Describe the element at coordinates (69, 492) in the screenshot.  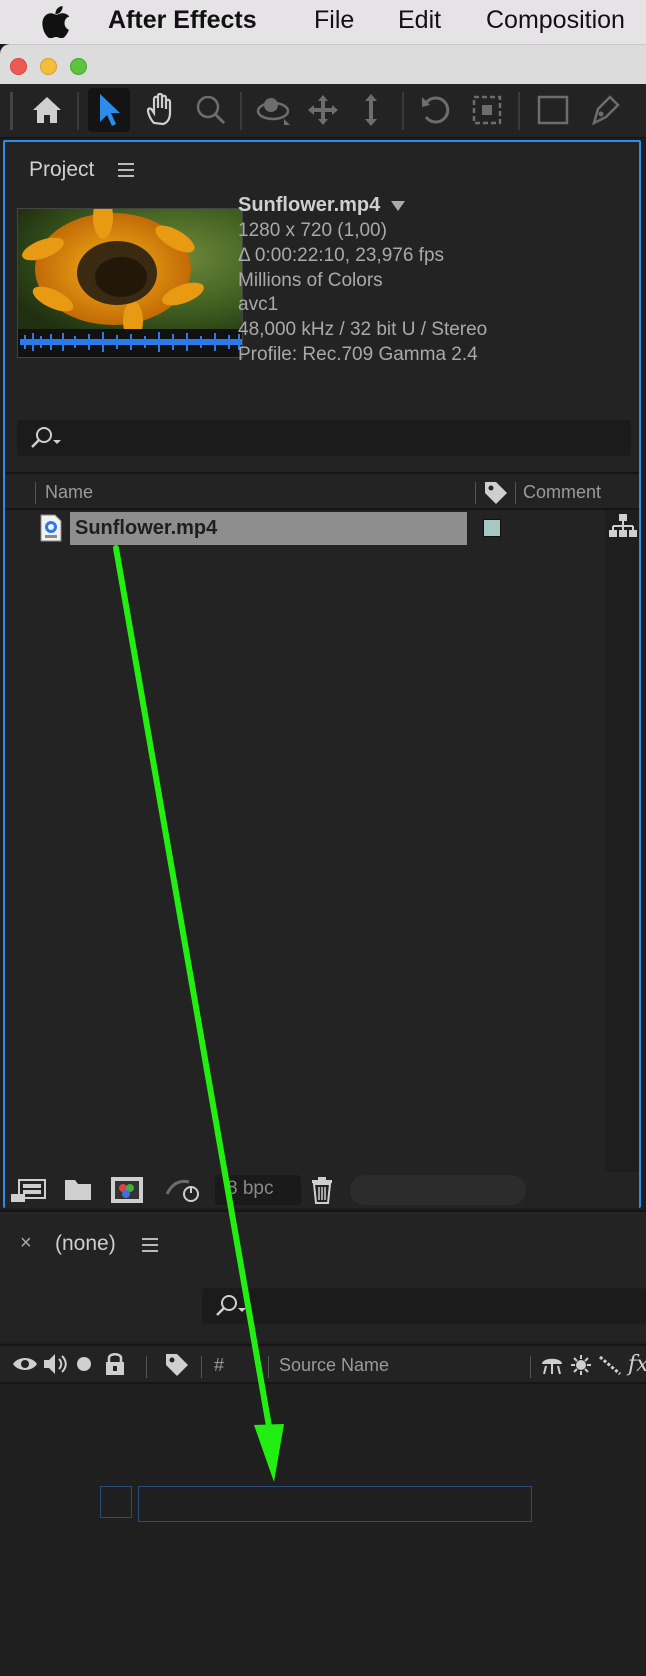
I see `column-name: Name` at that location.